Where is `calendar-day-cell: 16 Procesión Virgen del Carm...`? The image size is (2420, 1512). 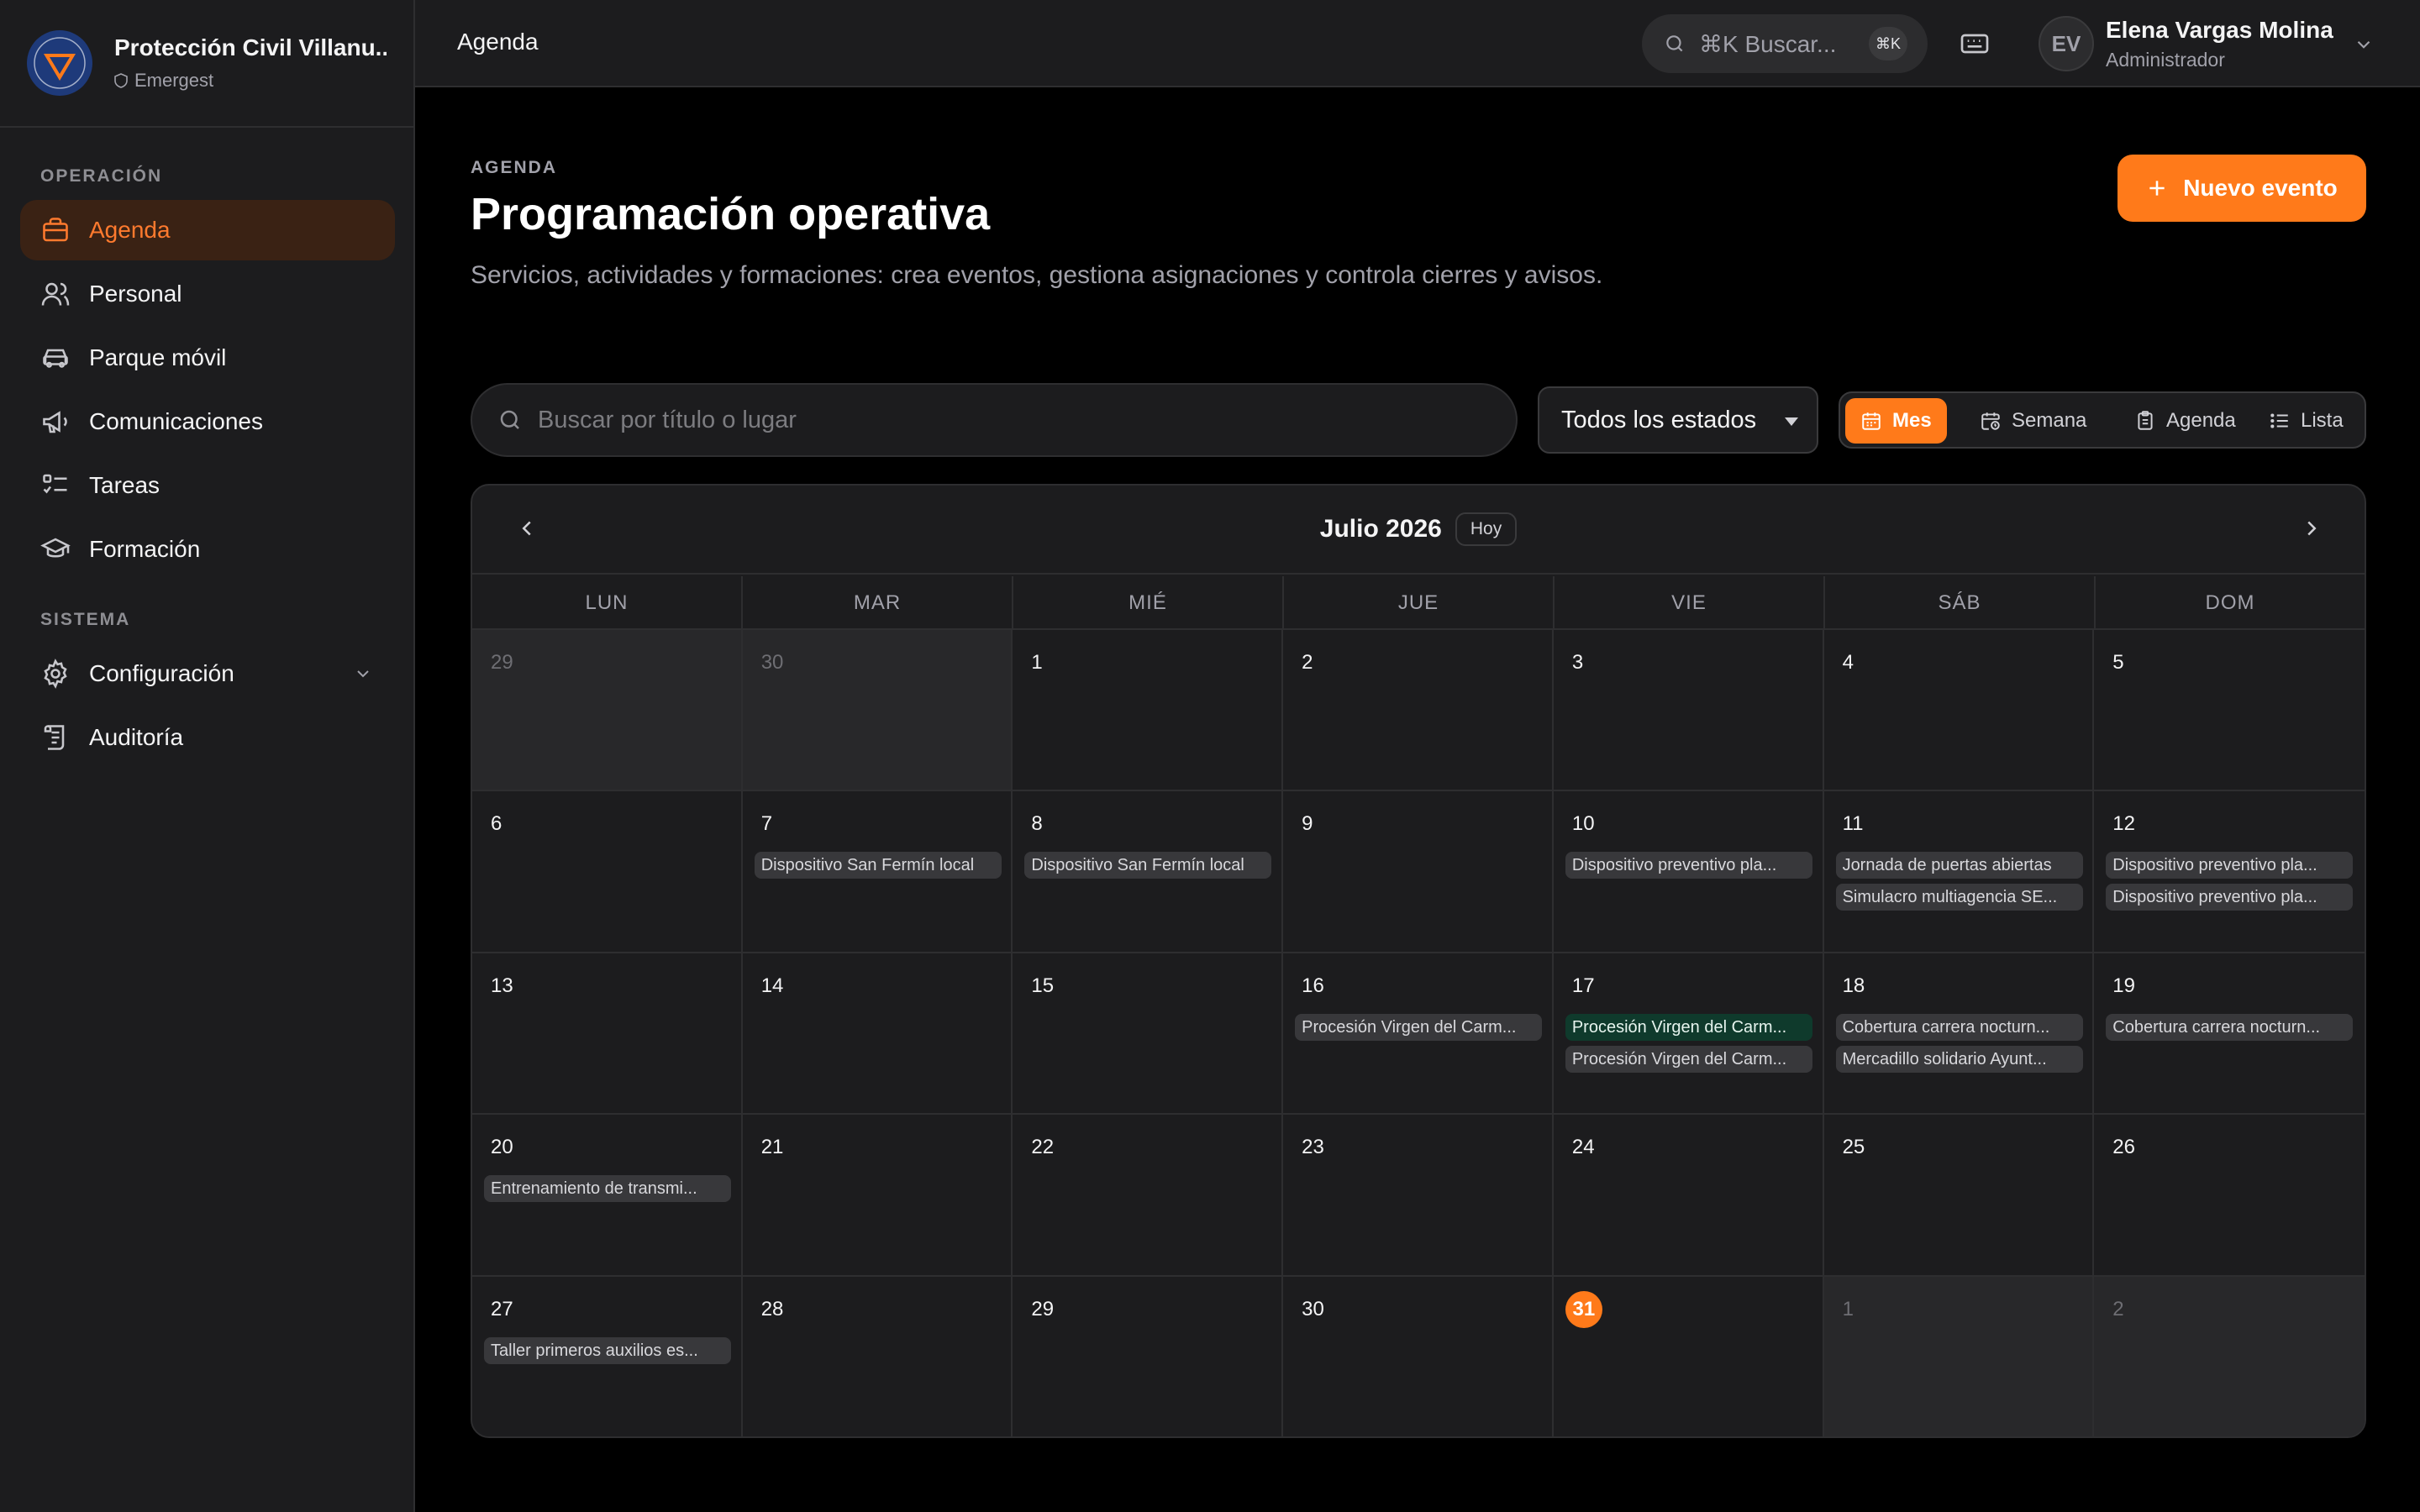 calendar-day-cell: 16 Procesión Virgen del Carm... is located at coordinates (1418, 1034).